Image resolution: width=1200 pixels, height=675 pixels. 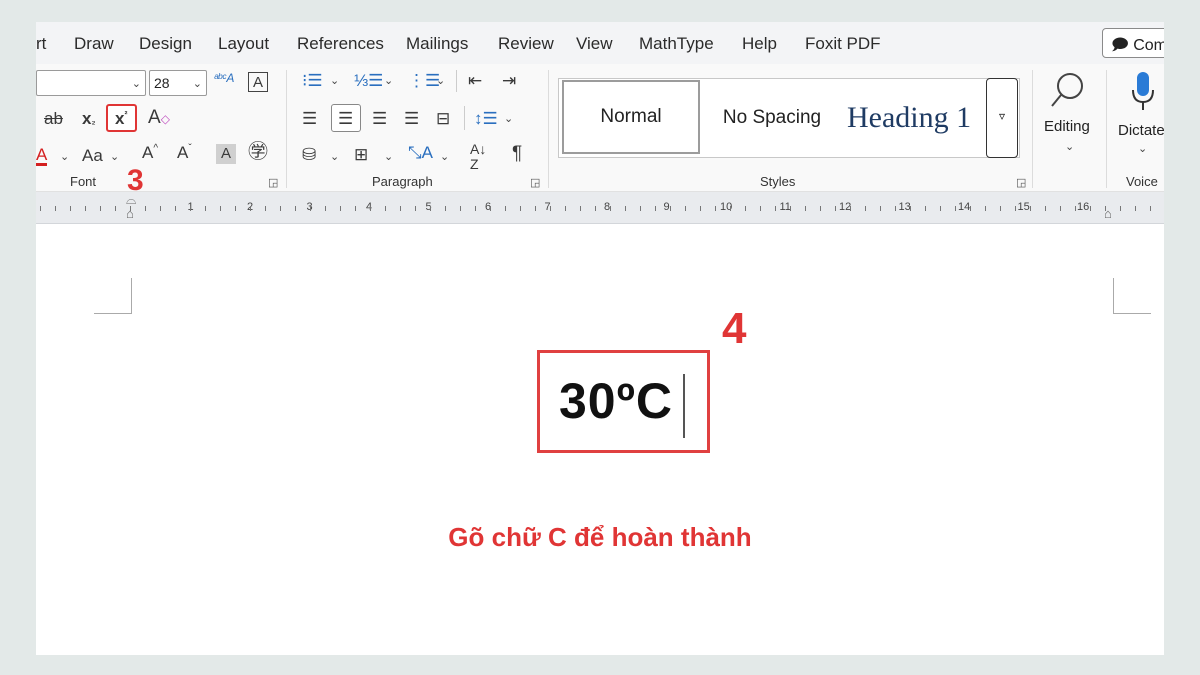 I want to click on tab-insert: rt, so click(x=41, y=44).